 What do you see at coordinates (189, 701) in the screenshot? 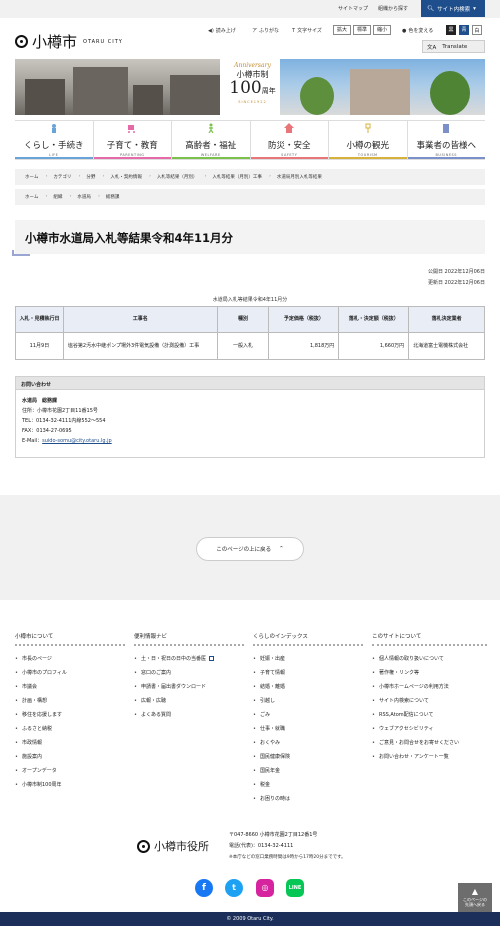
I see `footer-link: 広報・広聴` at bounding box center [189, 701].